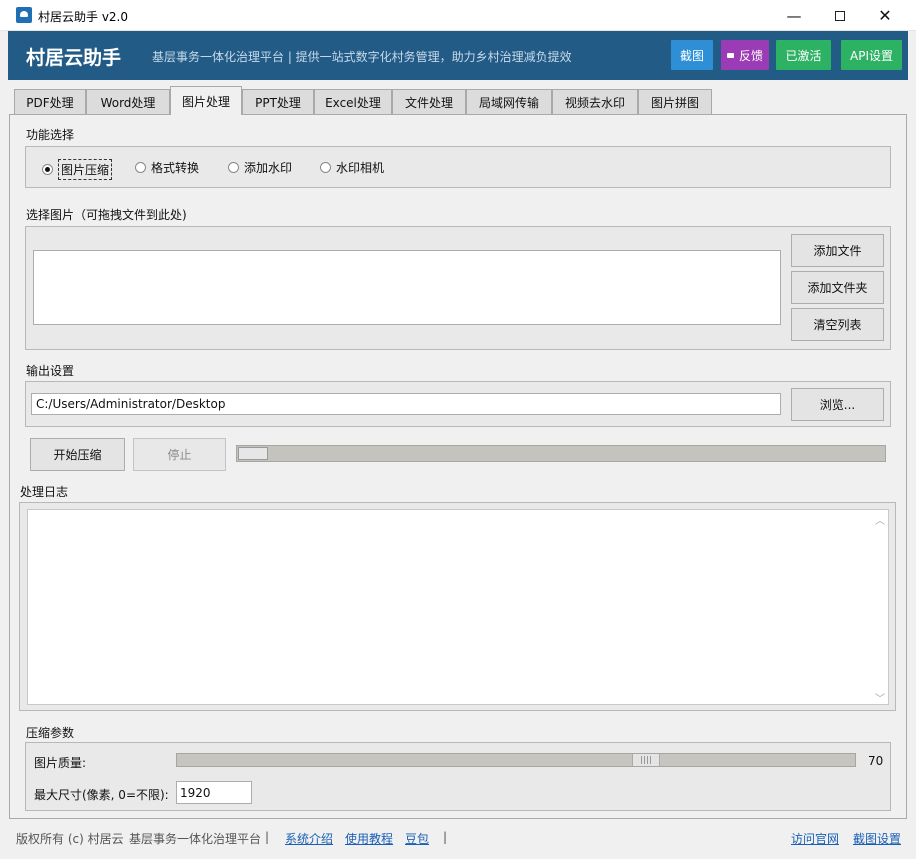  What do you see at coordinates (309, 838) in the screenshot?
I see `footer-link-intro: 系统介绍` at bounding box center [309, 838].